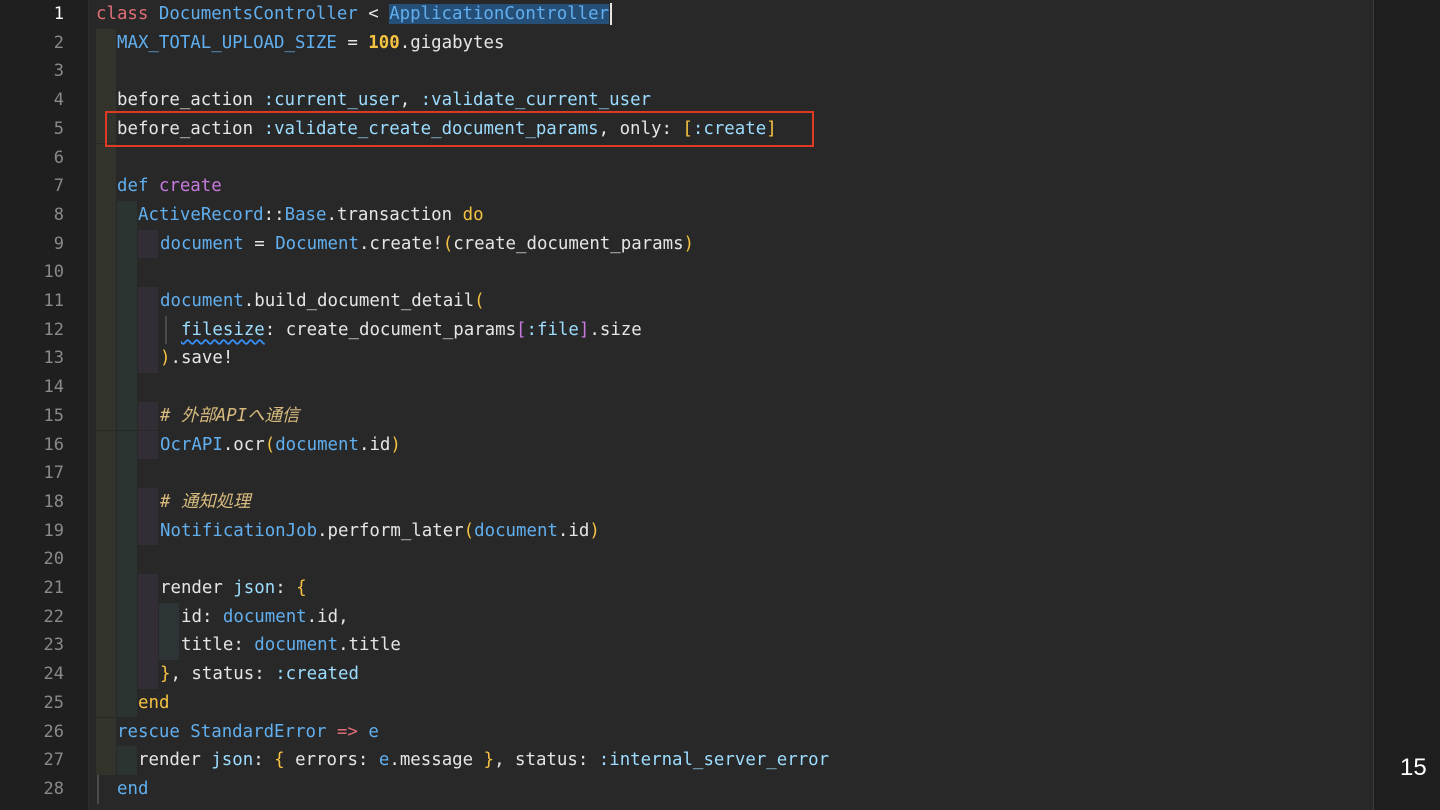 Image resolution: width=1440 pixels, height=810 pixels. I want to click on operator: =, so click(352, 42).